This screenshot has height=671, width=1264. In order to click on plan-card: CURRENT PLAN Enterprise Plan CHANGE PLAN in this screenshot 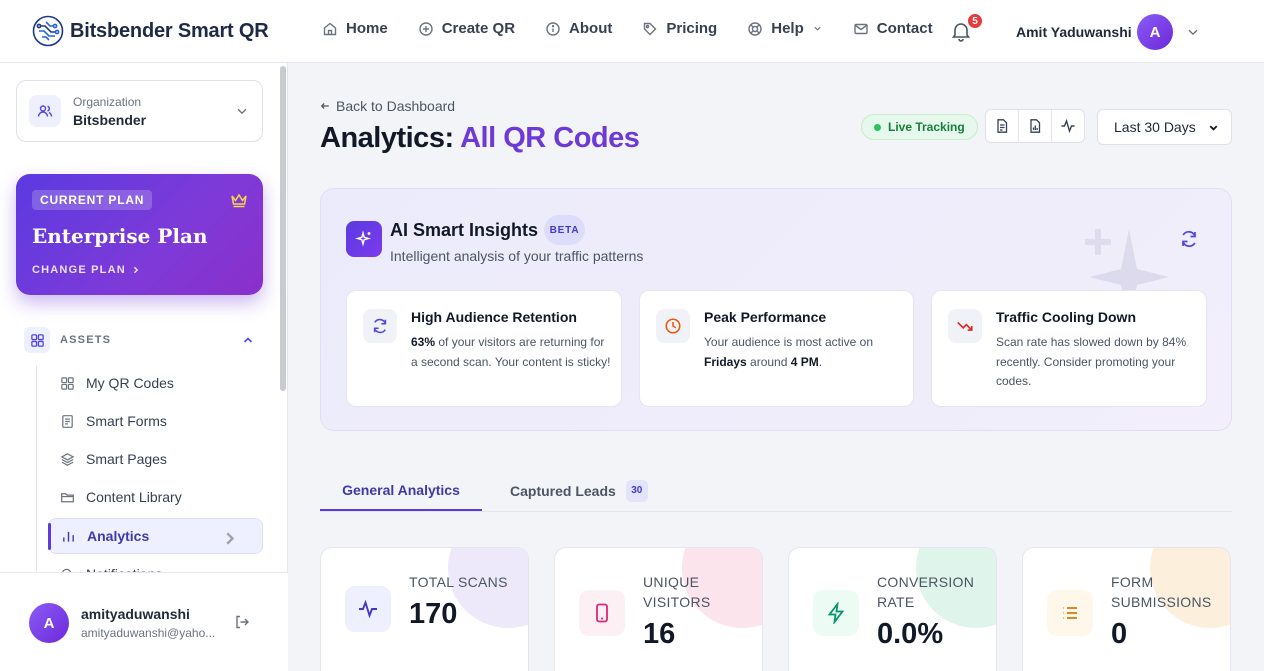, I will do `click(139, 234)`.